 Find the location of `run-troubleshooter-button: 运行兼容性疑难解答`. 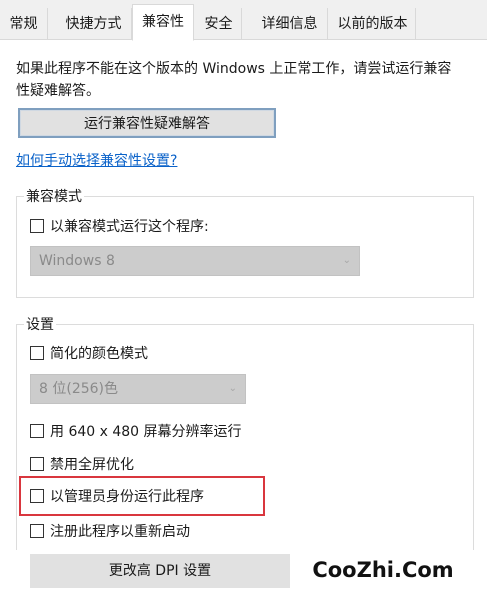

run-troubleshooter-button: 运行兼容性疑难解答 is located at coordinates (147, 123).